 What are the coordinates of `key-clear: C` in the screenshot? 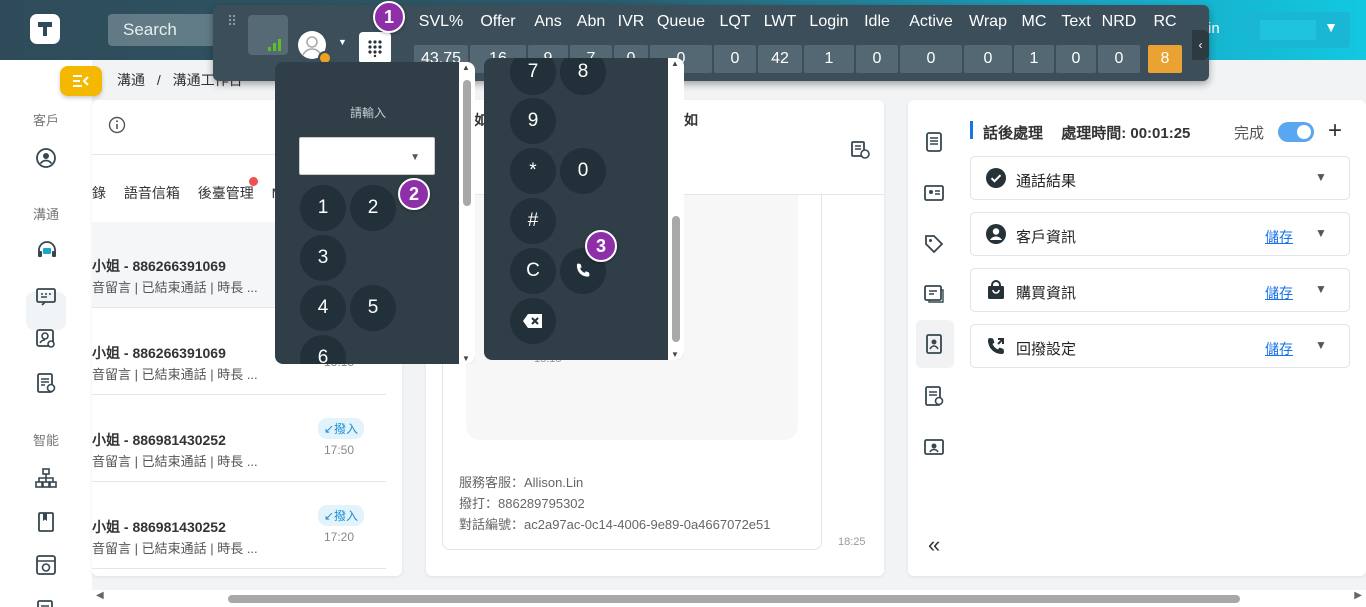 It's located at (533, 271).